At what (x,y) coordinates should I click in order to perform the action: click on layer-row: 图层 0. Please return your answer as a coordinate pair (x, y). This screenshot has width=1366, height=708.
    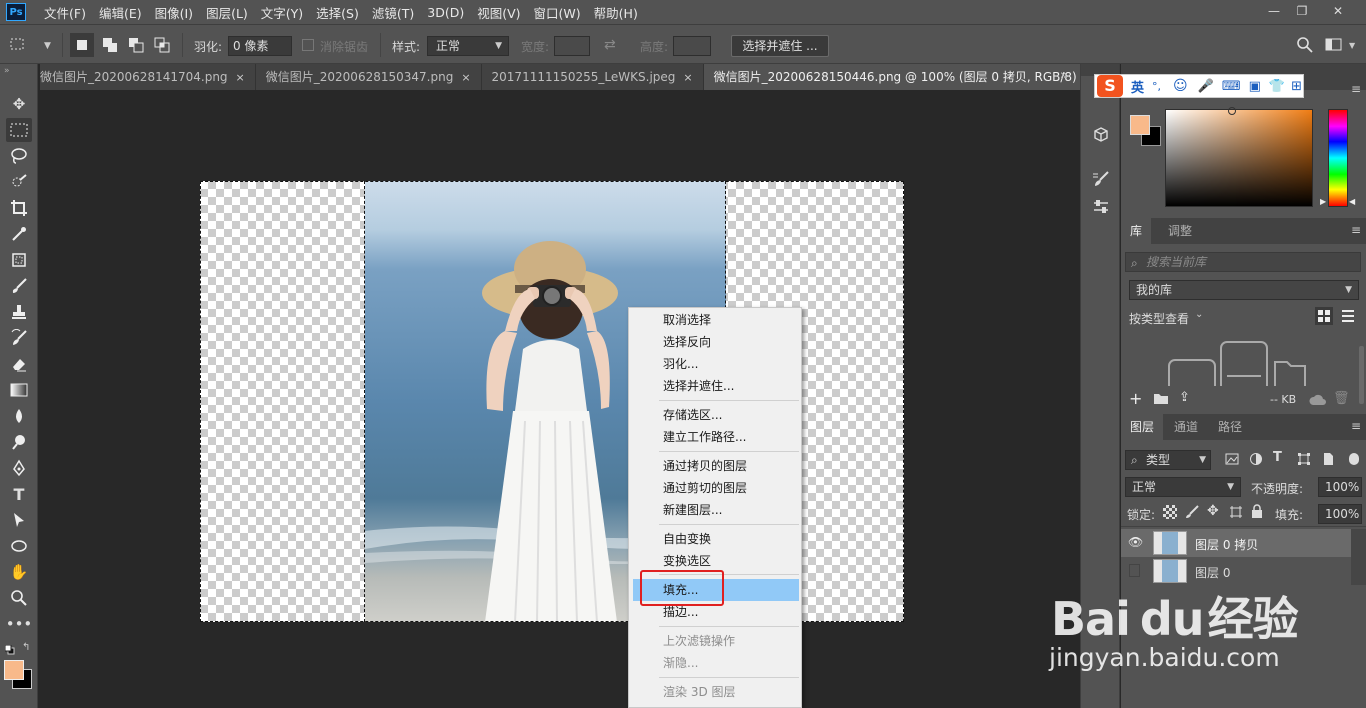
    Looking at the image, I should click on (1236, 571).